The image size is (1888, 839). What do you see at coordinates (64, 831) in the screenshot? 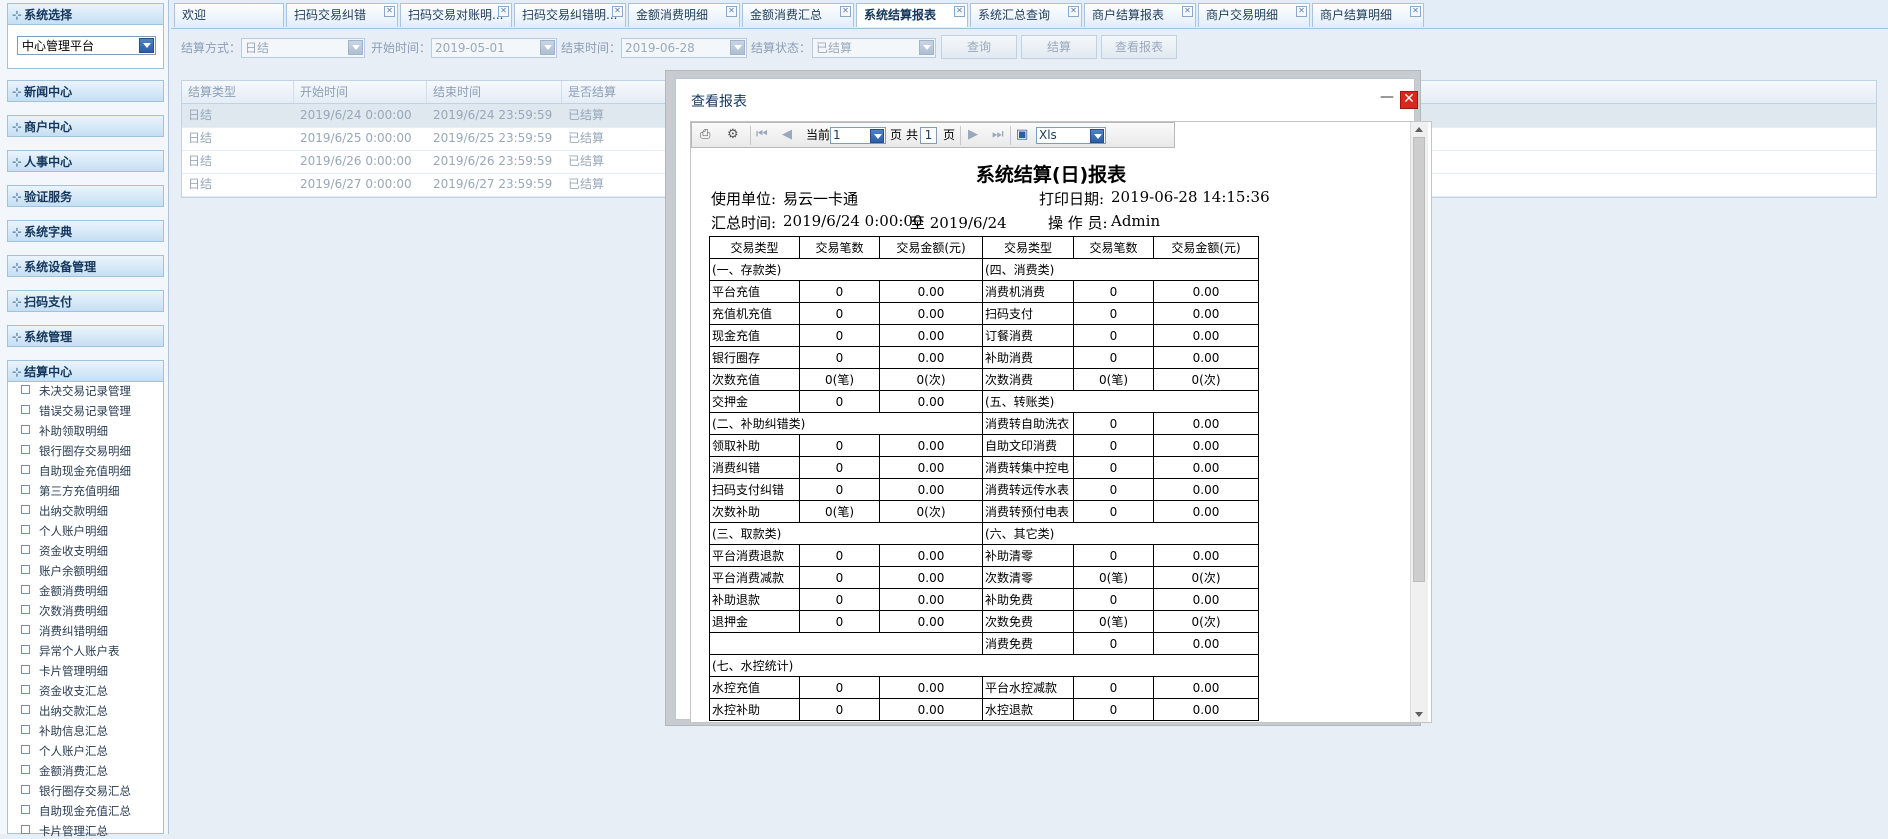
I see `tree-item: 卡片管理汇总` at bounding box center [64, 831].